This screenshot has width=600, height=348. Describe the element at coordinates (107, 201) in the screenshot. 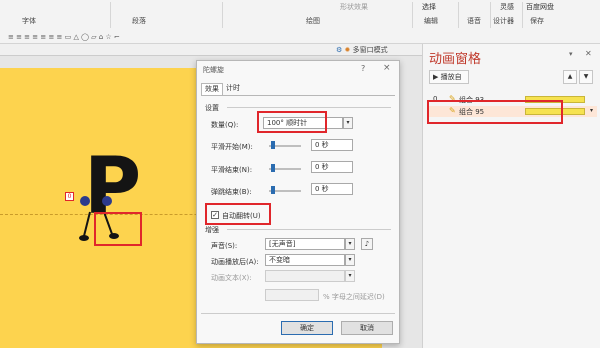

I see `character-hand-right` at that location.